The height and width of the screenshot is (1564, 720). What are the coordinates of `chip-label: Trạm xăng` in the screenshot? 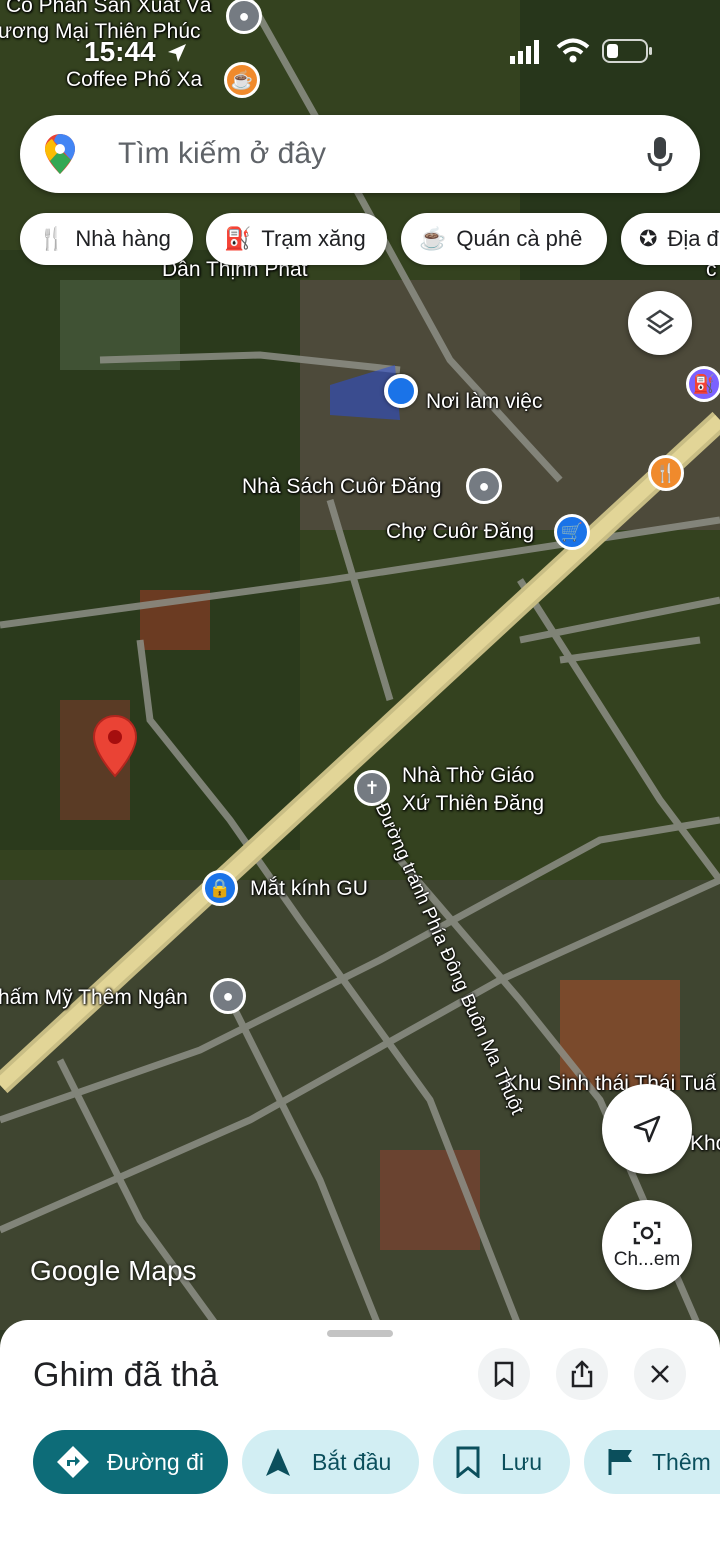 It's located at (313, 238).